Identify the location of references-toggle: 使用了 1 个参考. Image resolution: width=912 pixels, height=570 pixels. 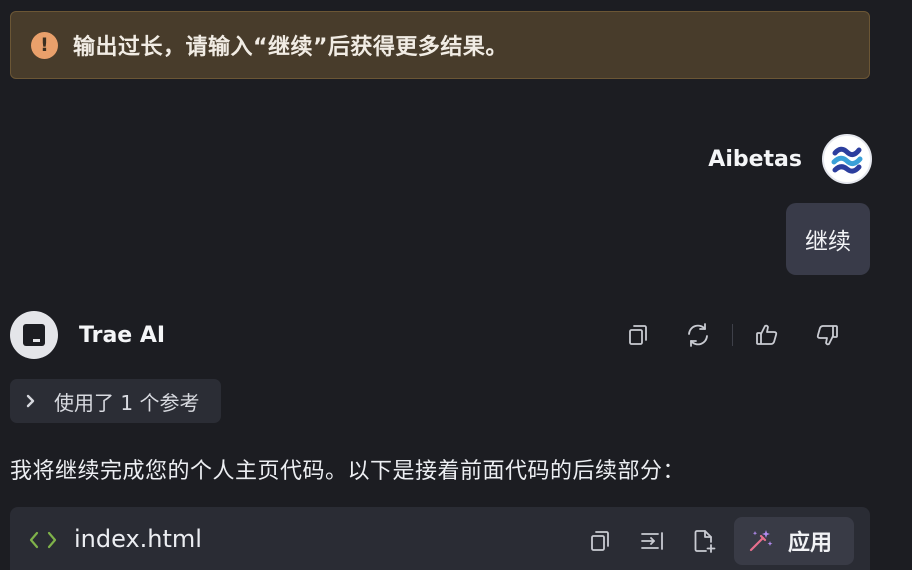
(115, 401).